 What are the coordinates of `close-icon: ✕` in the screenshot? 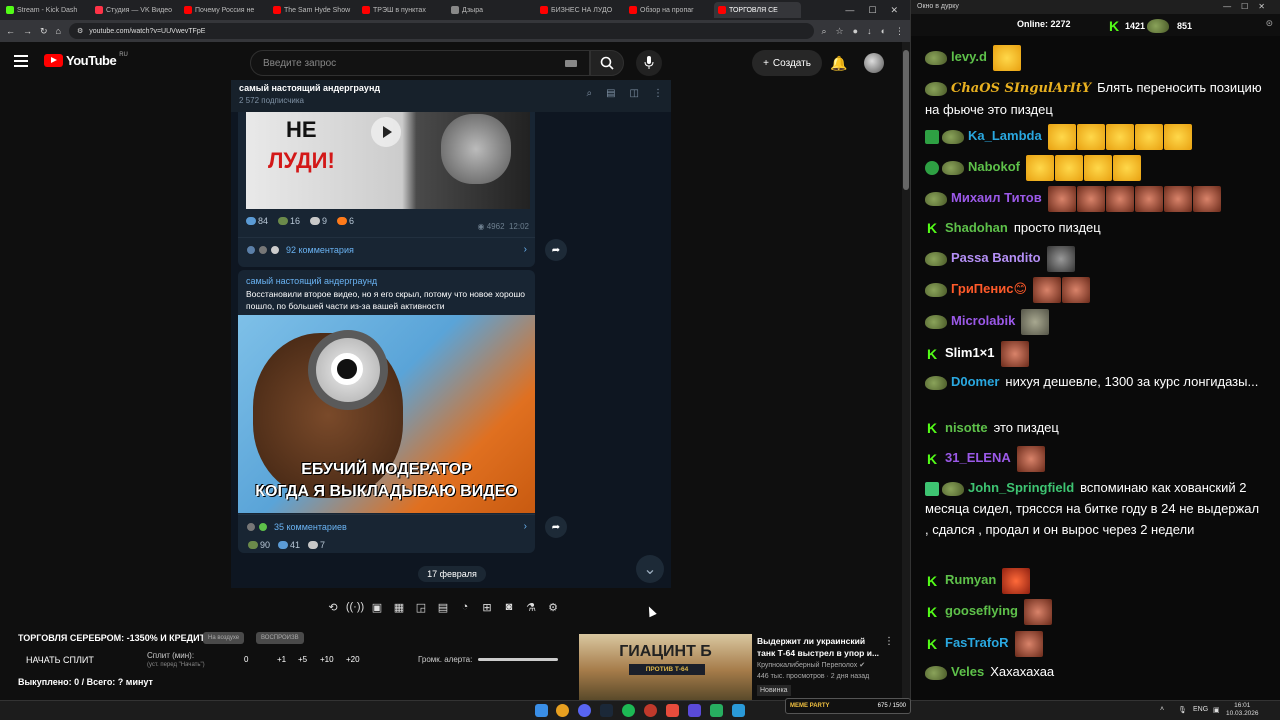 It's located at (894, 10).